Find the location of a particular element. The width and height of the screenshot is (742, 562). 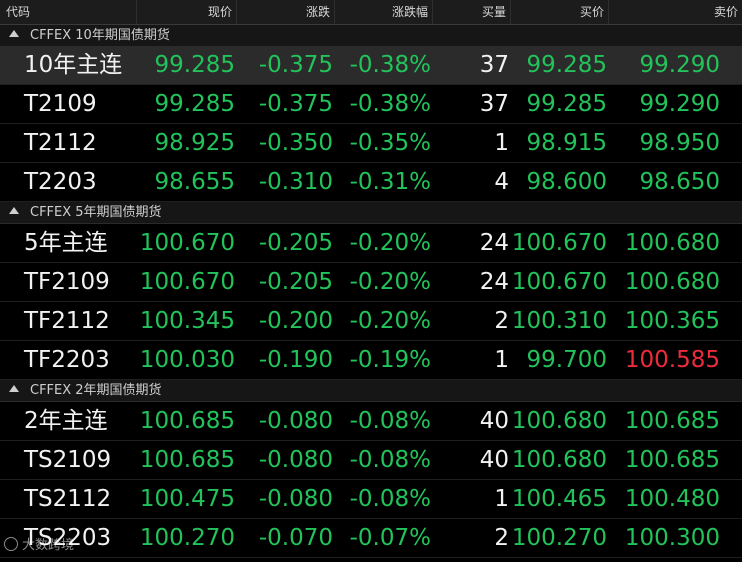

cell-price: 100.475 is located at coordinates (187, 499).